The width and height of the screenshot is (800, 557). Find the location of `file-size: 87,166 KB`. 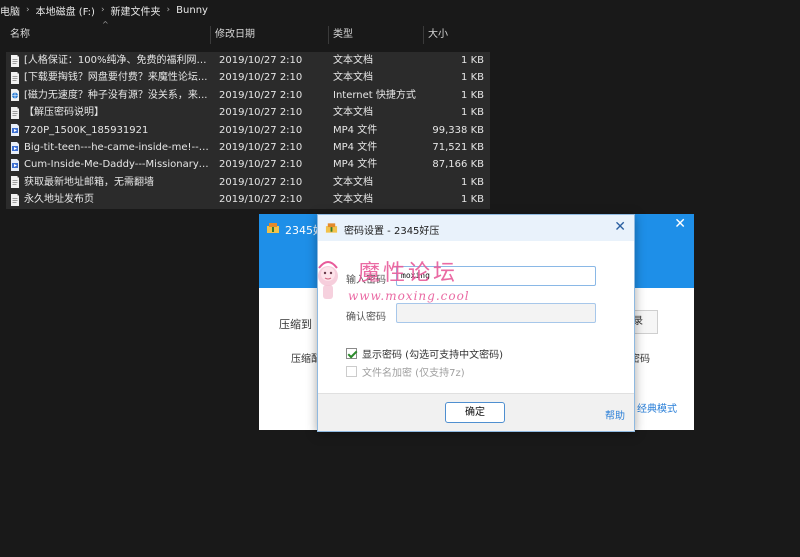

file-size: 87,166 KB is located at coordinates (458, 165).